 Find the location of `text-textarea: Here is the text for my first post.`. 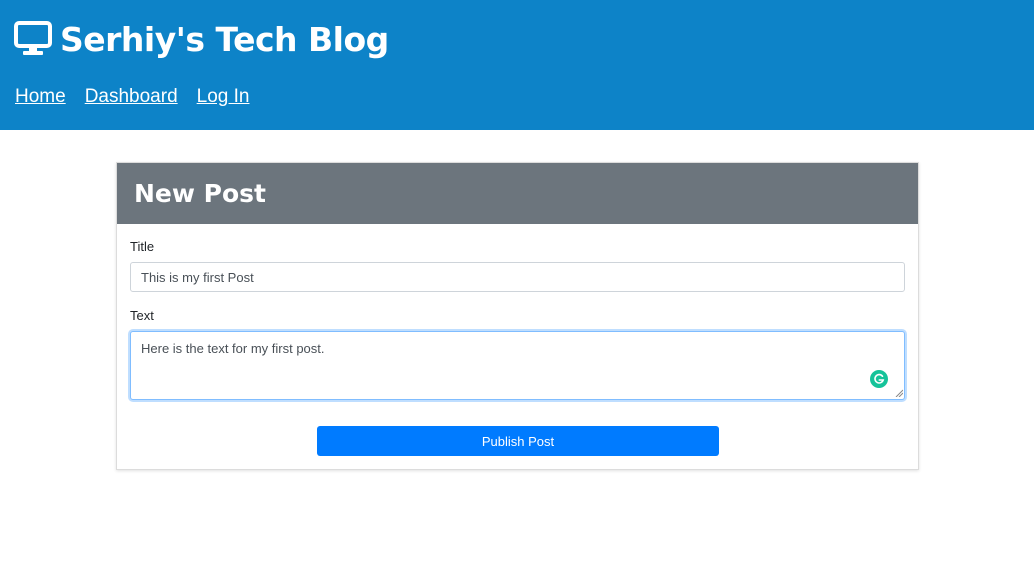

text-textarea: Here is the text for my first post. is located at coordinates (517, 365).